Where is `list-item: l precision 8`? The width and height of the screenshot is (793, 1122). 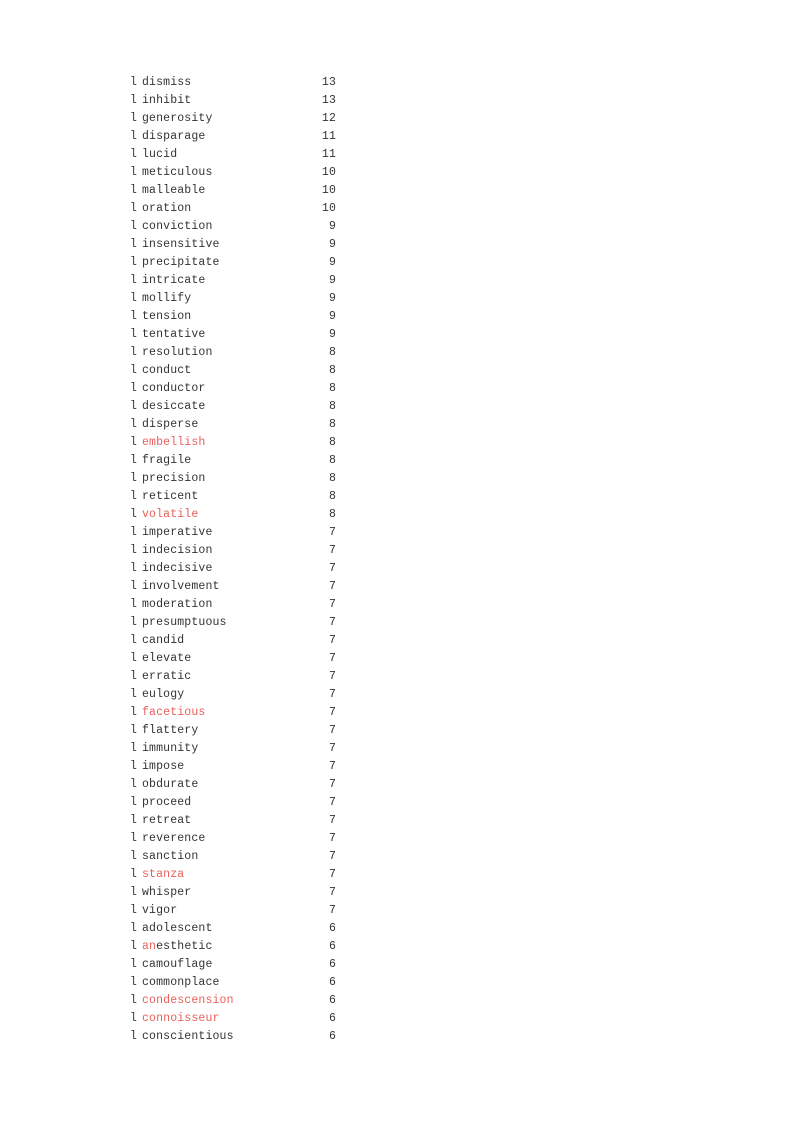 list-item: l precision 8 is located at coordinates (233, 479).